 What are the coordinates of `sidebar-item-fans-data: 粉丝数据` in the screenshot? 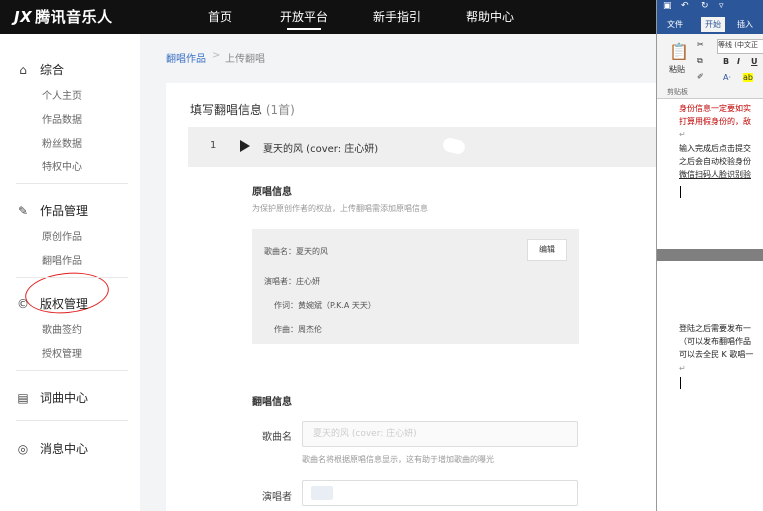 It's located at (62, 142).